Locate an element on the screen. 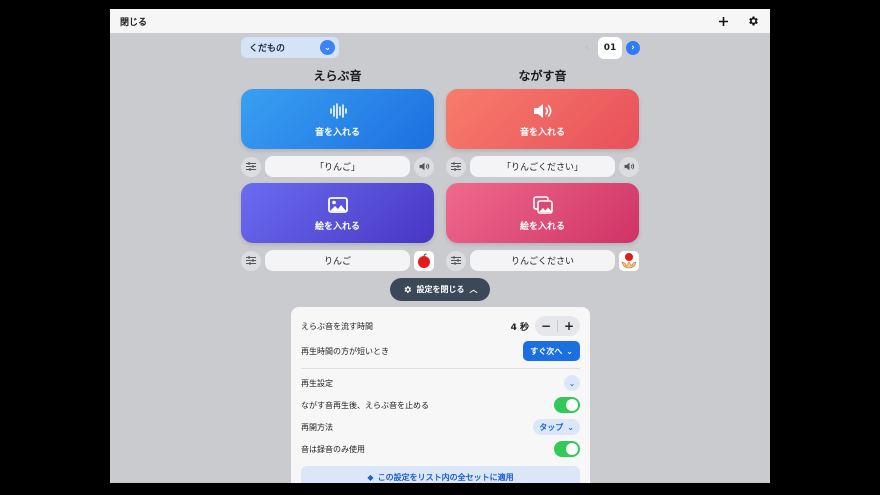 The image size is (880, 495). waveform-icon is located at coordinates (338, 111).